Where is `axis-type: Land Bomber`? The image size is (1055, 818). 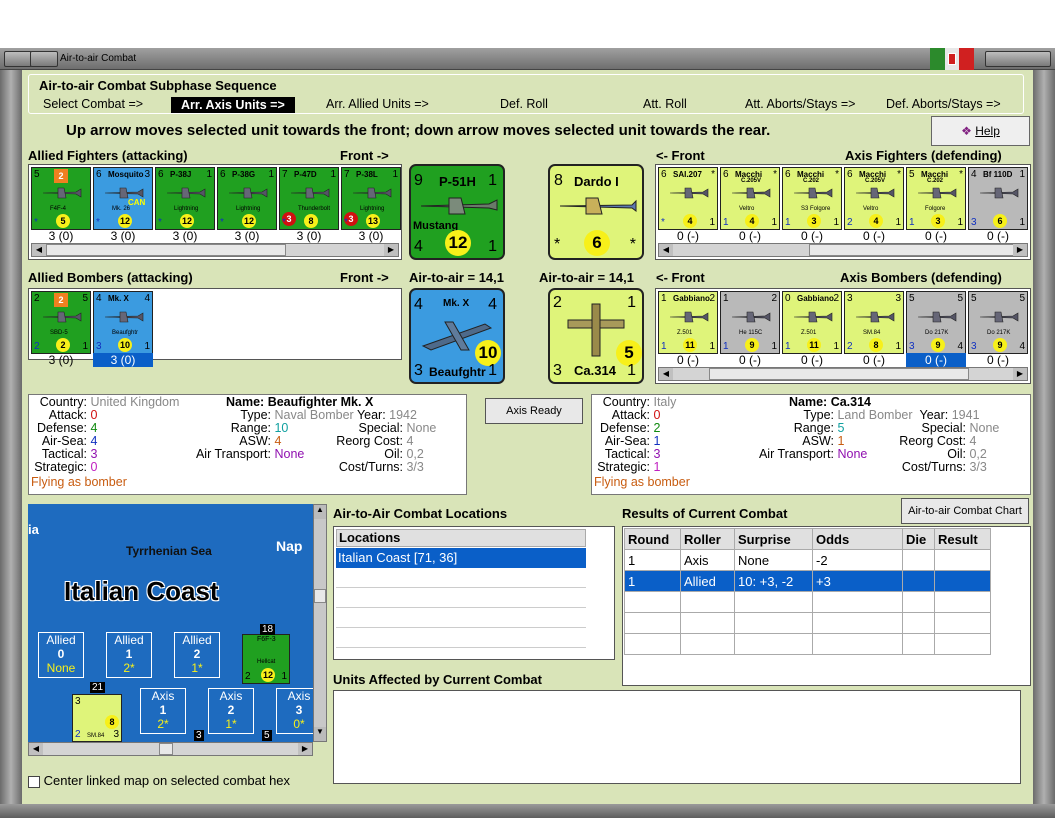
axis-type: Land Bomber is located at coordinates (875, 415).